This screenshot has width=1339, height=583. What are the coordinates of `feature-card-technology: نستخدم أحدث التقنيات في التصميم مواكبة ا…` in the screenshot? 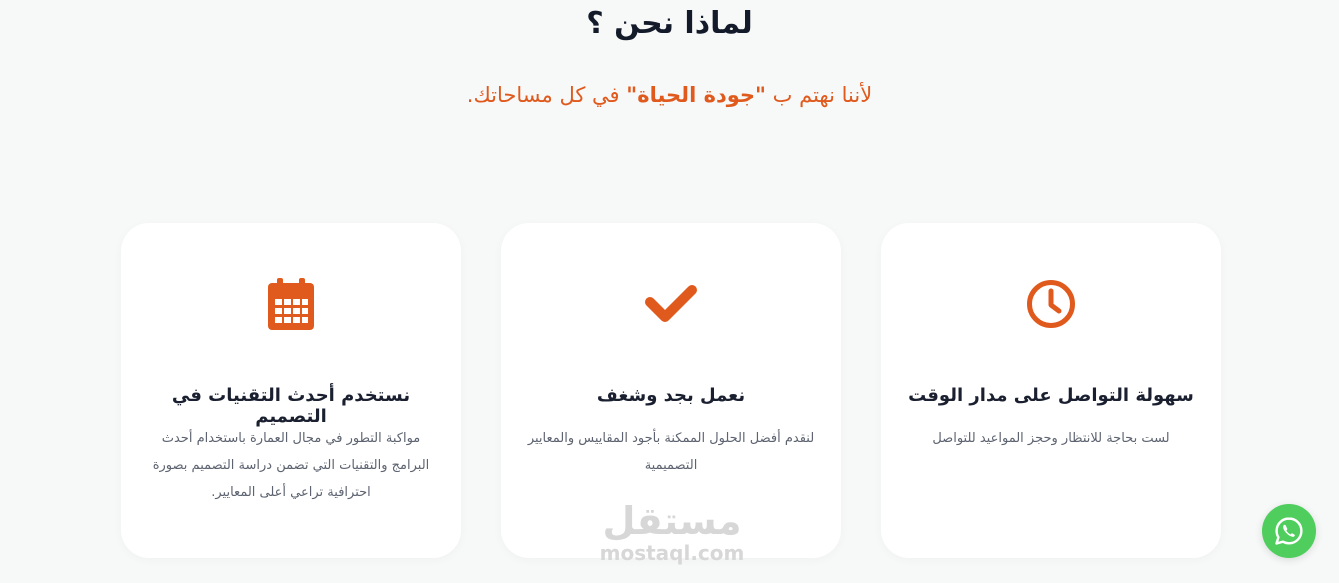 It's located at (291, 390).